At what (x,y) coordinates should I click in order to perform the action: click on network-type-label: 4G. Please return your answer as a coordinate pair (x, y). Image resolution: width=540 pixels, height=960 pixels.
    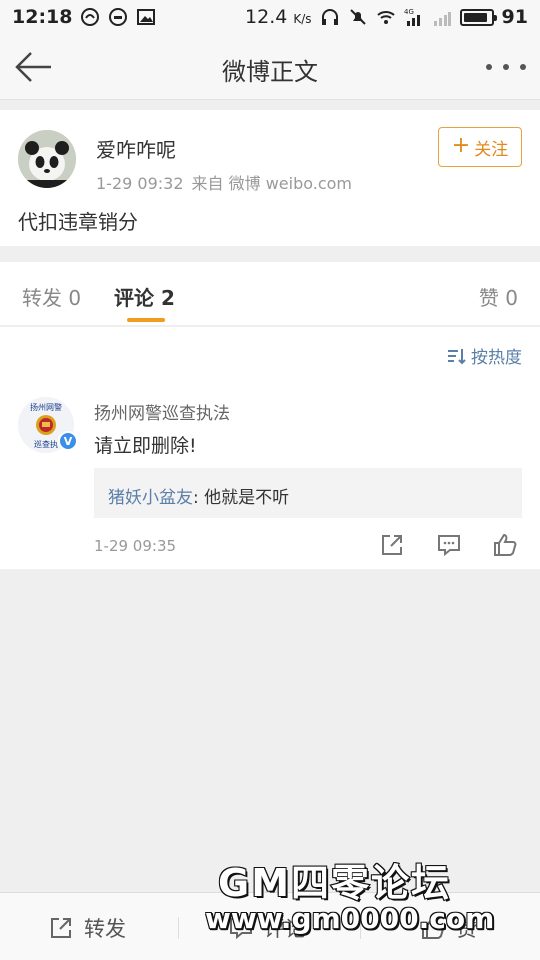
    Looking at the image, I should click on (409, 12).